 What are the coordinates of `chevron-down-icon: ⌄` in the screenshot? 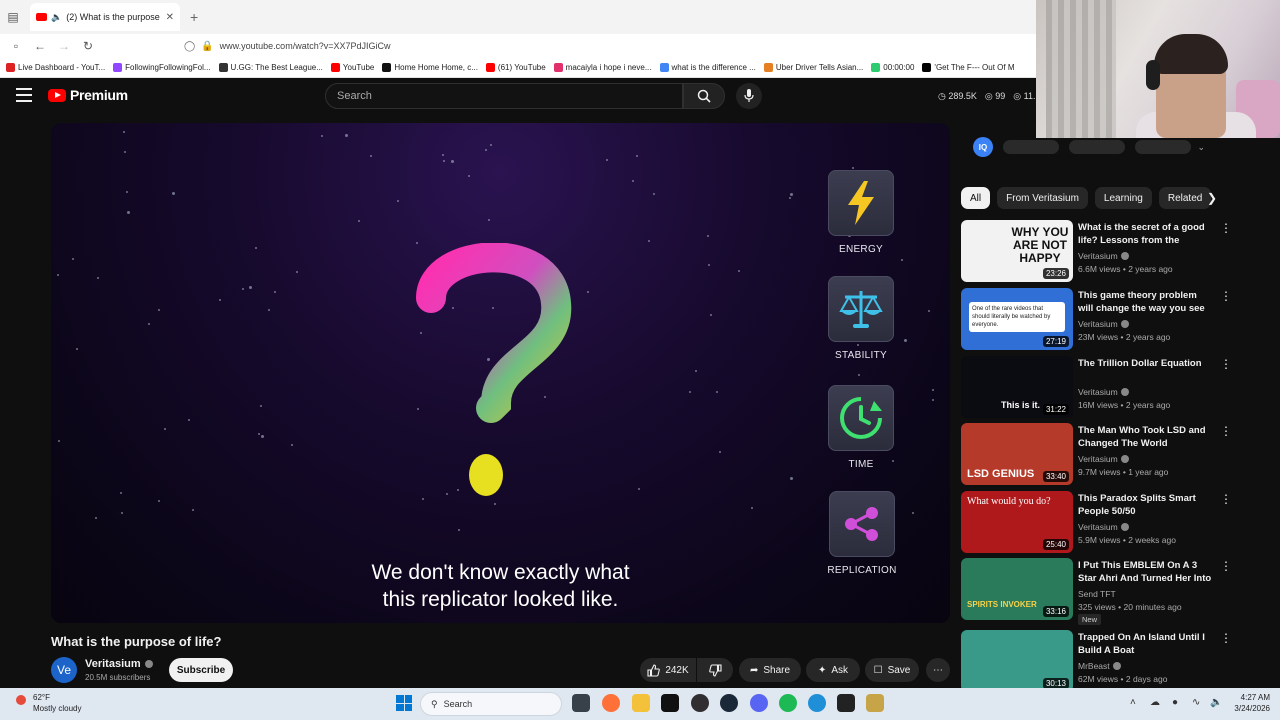 It's located at (1201, 147).